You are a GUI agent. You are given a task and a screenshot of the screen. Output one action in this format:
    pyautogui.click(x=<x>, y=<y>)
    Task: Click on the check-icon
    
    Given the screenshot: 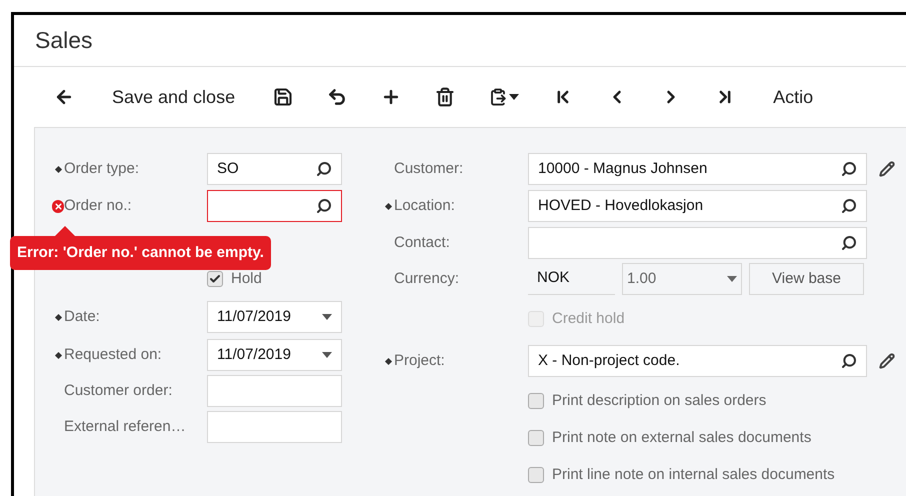 What is the action you would take?
    pyautogui.click(x=215, y=279)
    